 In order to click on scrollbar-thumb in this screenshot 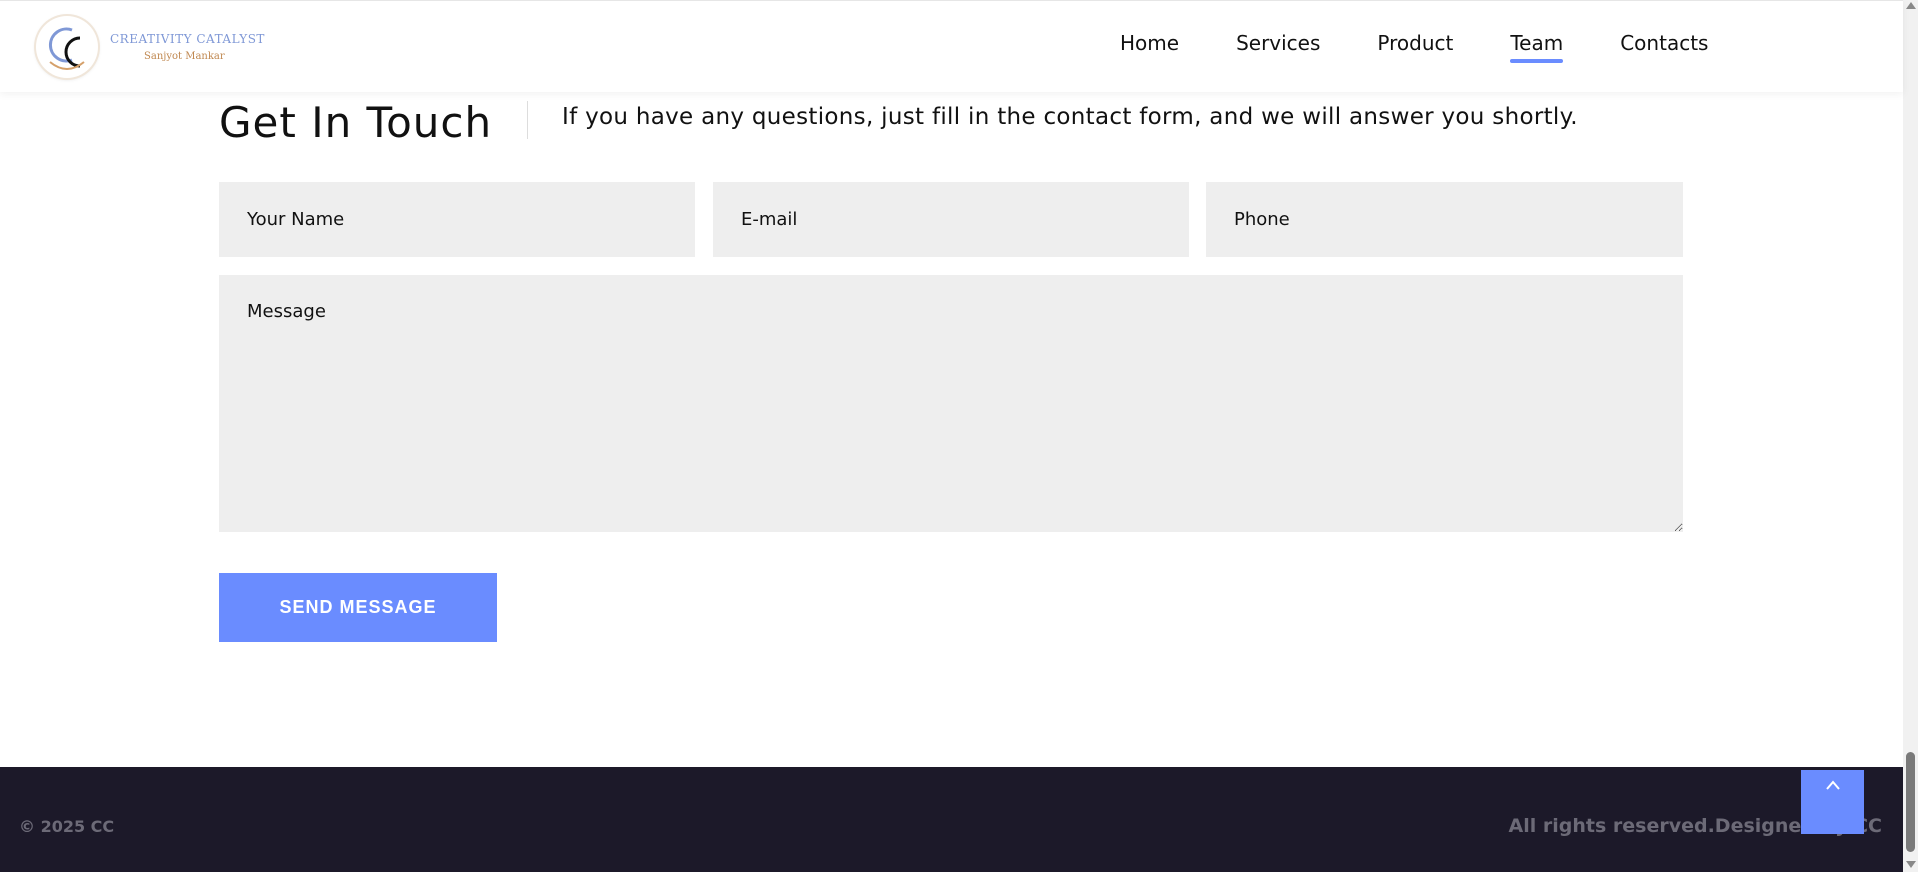, I will do `click(1910, 802)`.